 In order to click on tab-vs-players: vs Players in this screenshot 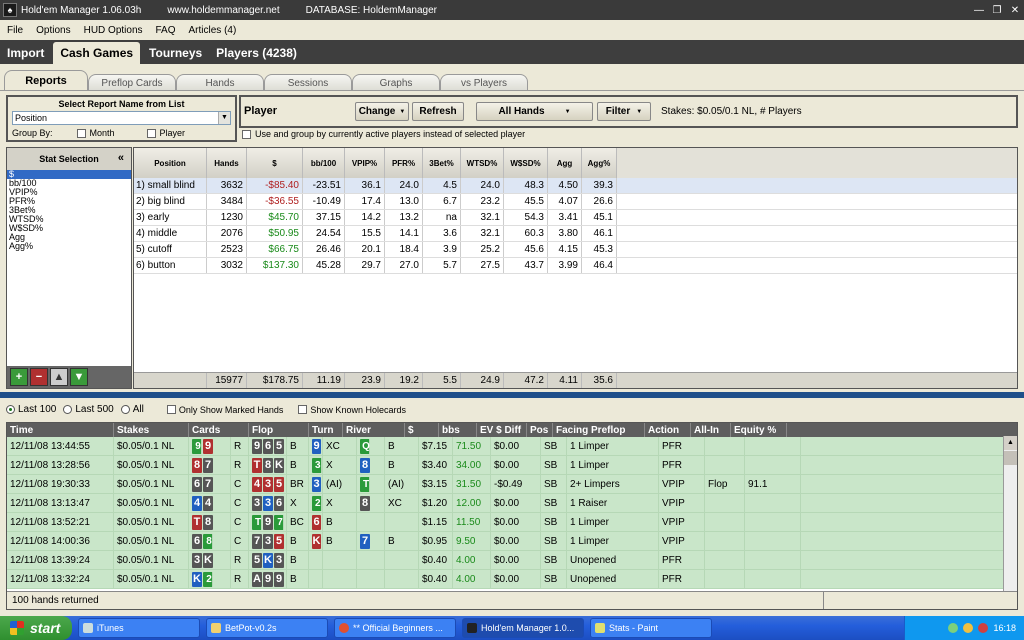, I will do `click(484, 82)`.